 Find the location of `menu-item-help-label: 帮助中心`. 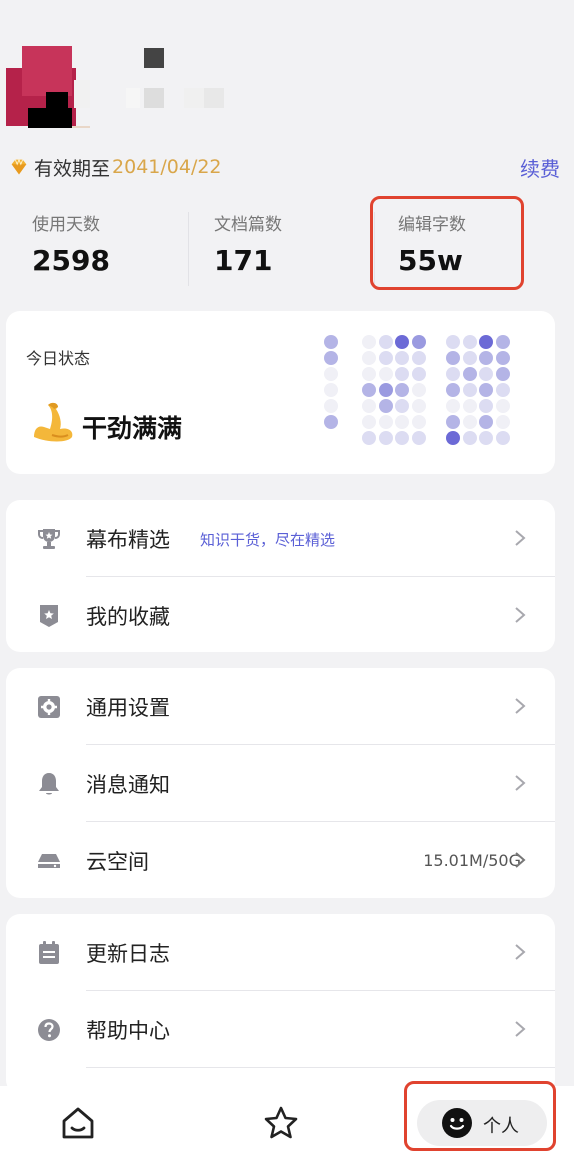

menu-item-help-label: 帮助中心 is located at coordinates (128, 1031).